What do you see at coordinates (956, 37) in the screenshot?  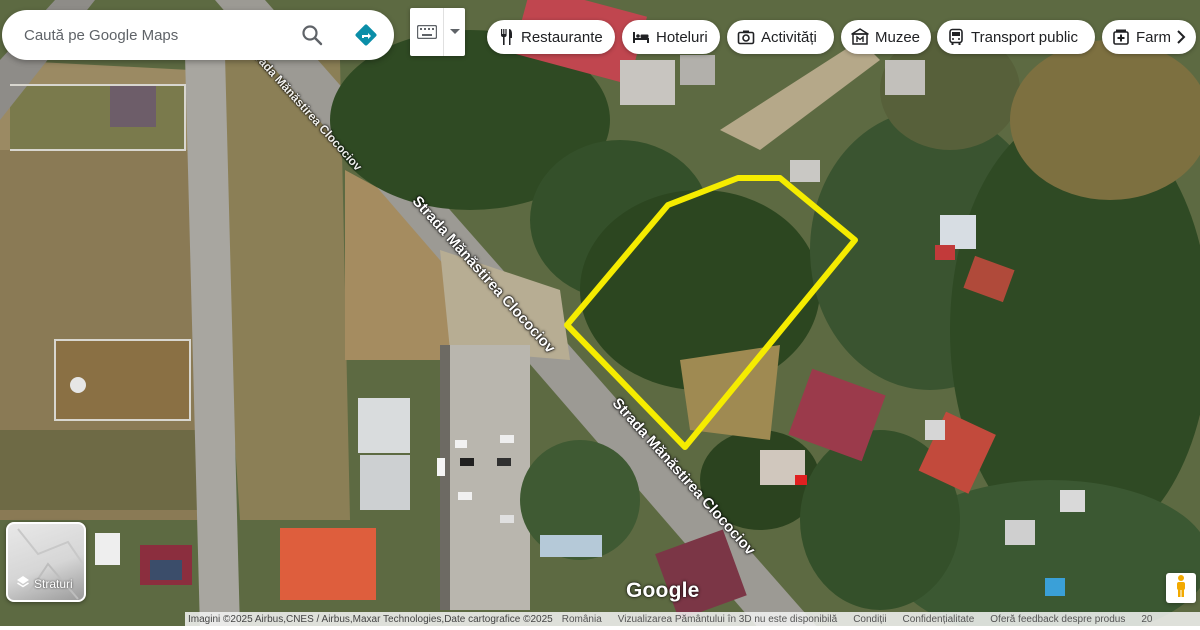 I see `bus-icon` at bounding box center [956, 37].